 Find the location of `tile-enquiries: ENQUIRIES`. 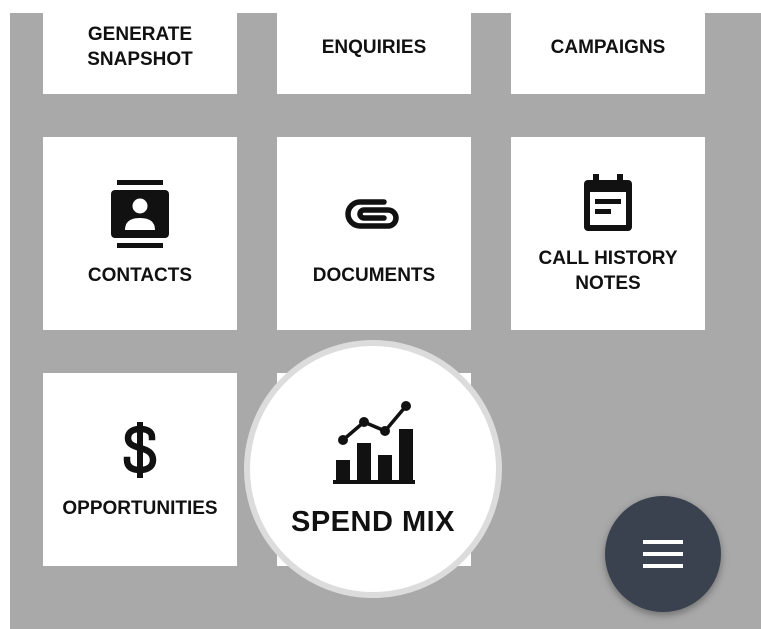

tile-enquiries: ENQUIRIES is located at coordinates (374, 47).